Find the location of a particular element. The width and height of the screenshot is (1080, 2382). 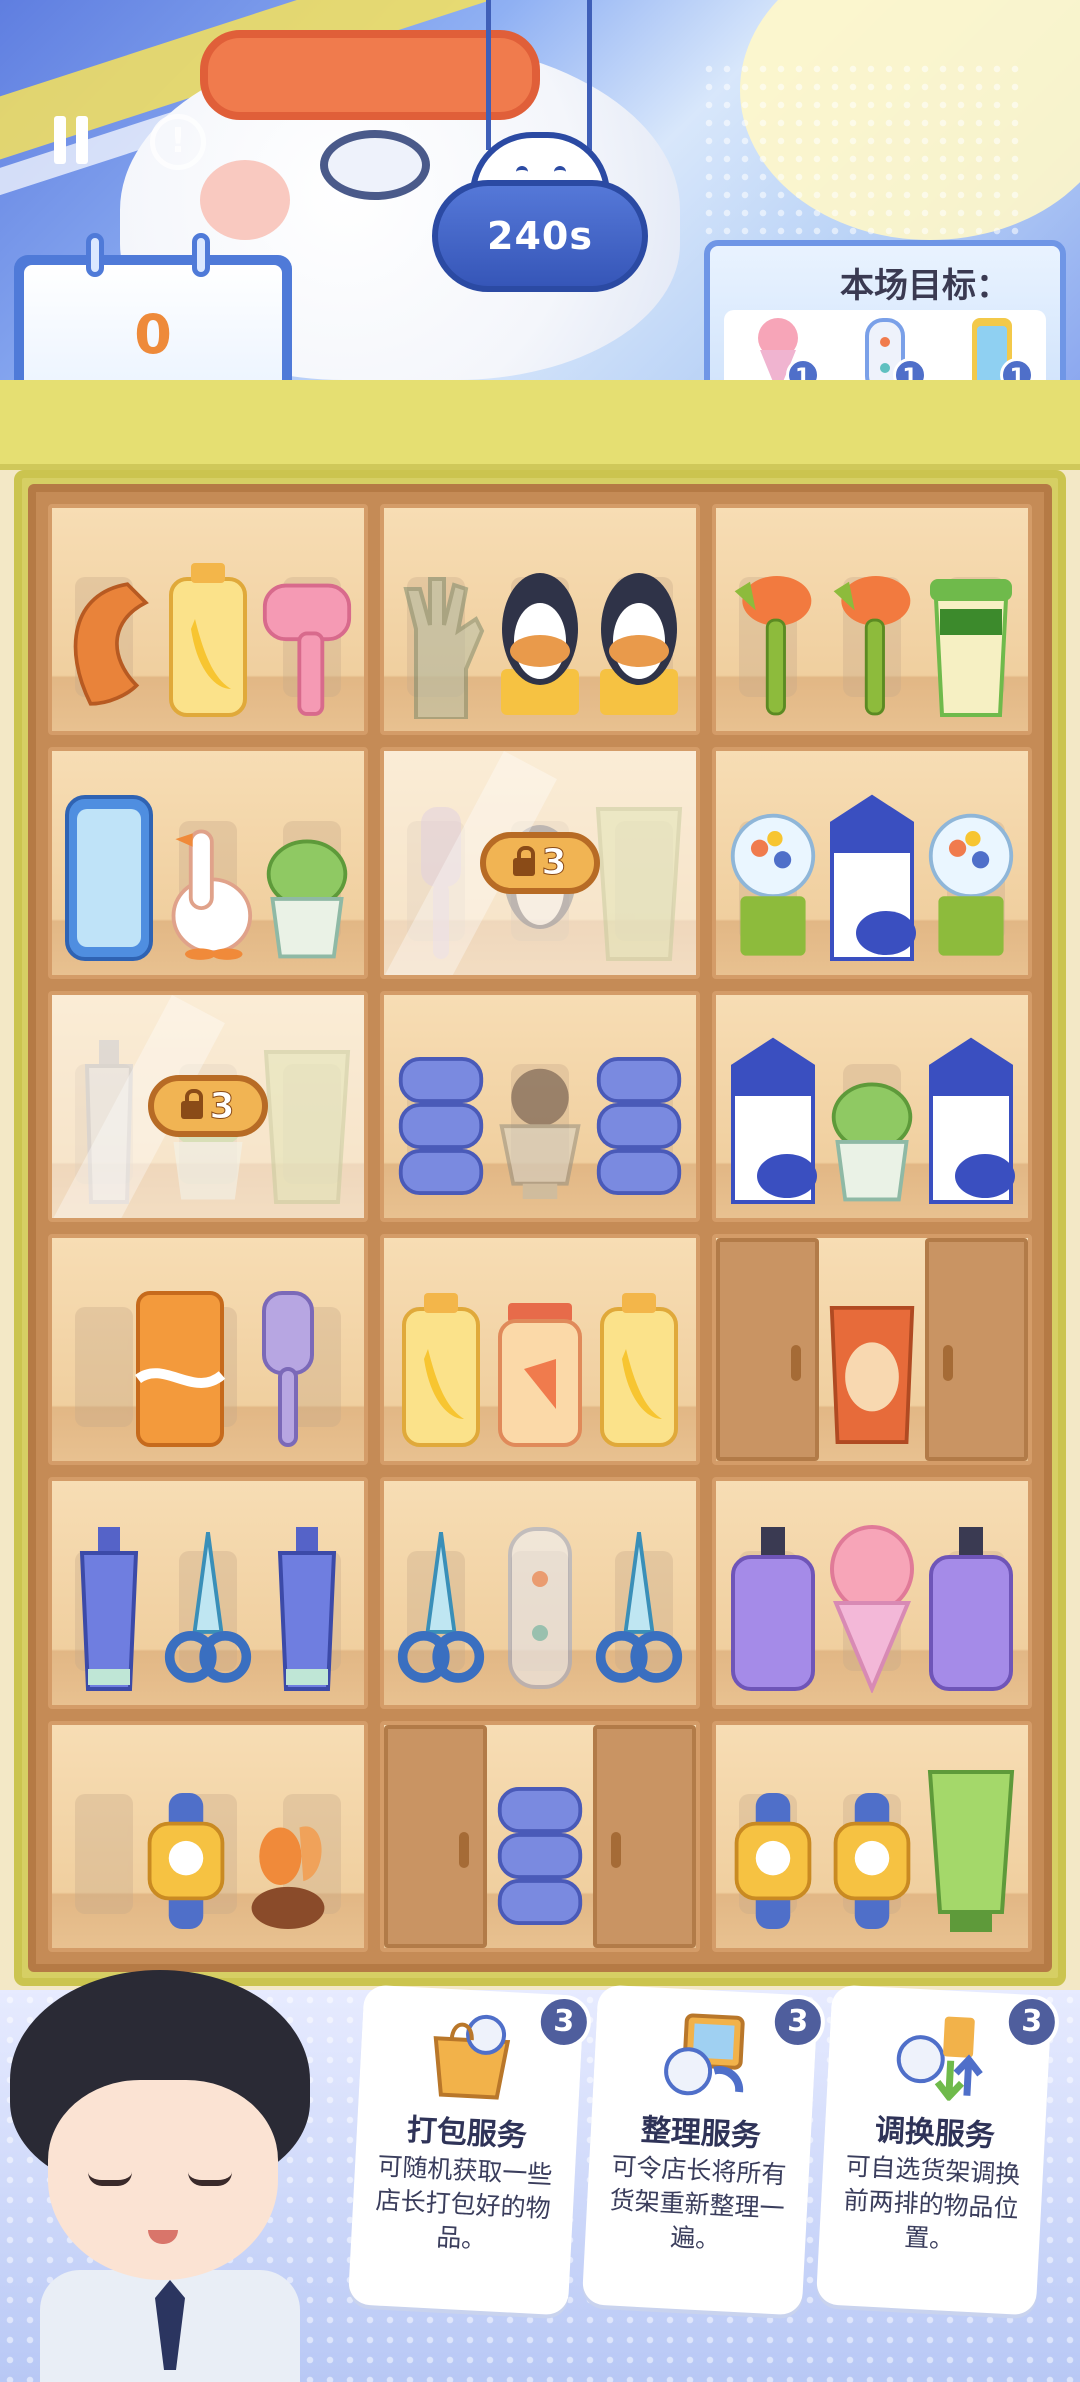

jam-jar-item is located at coordinates (540, 1374).